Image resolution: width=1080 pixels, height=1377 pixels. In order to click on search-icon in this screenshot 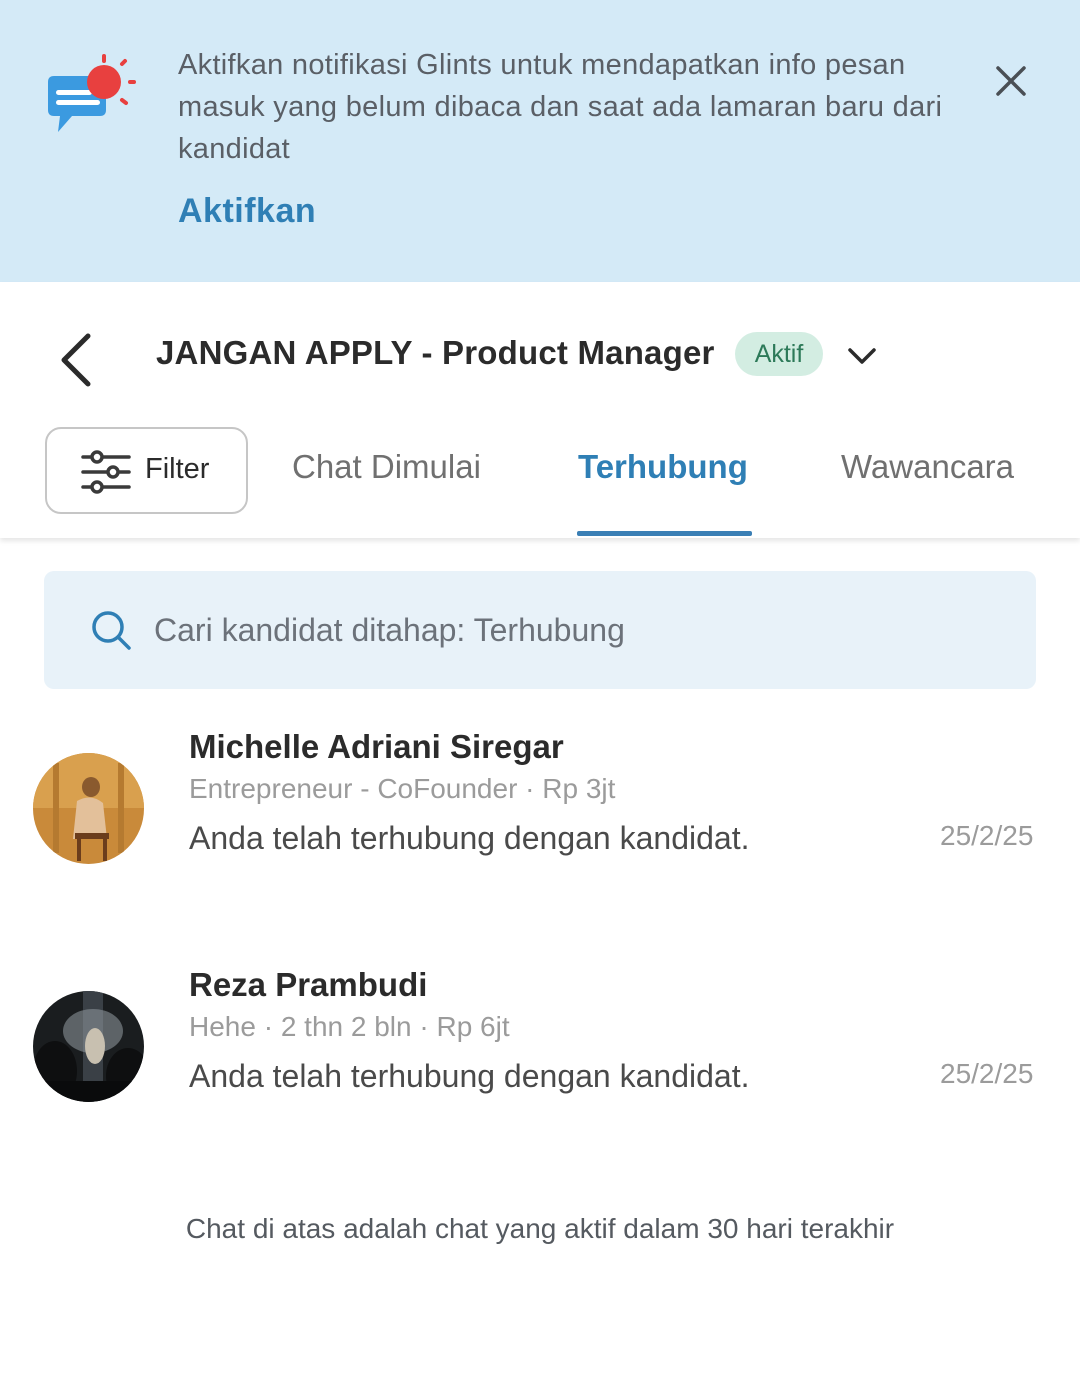, I will do `click(111, 630)`.